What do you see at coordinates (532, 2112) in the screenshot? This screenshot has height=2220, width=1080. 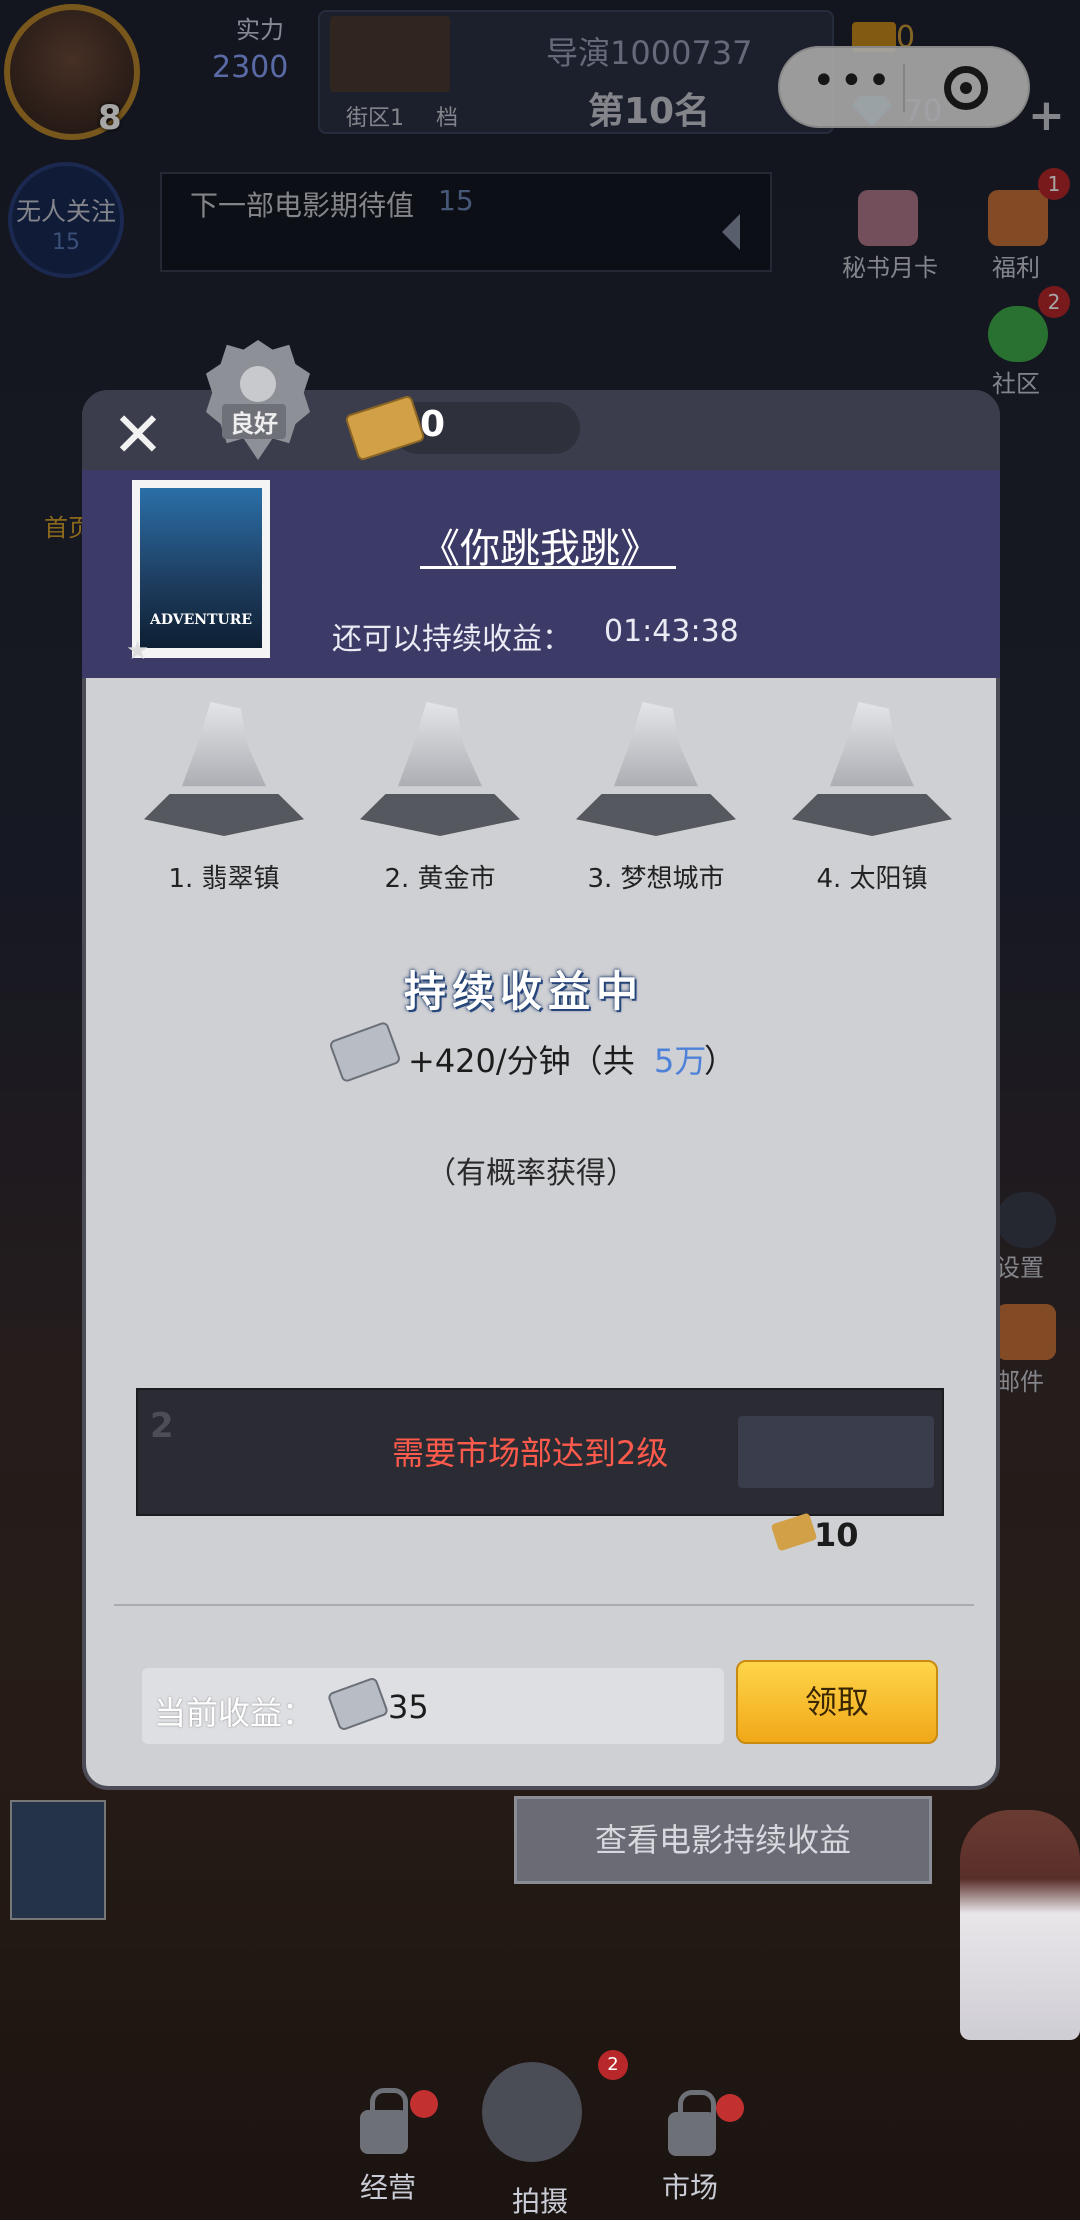 I see `camera-icon` at bounding box center [532, 2112].